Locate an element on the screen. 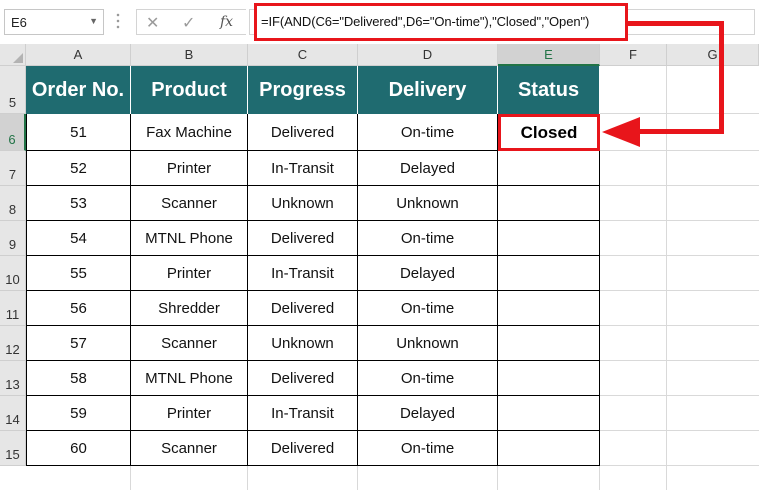  table-header-product: Product is located at coordinates (189, 90).